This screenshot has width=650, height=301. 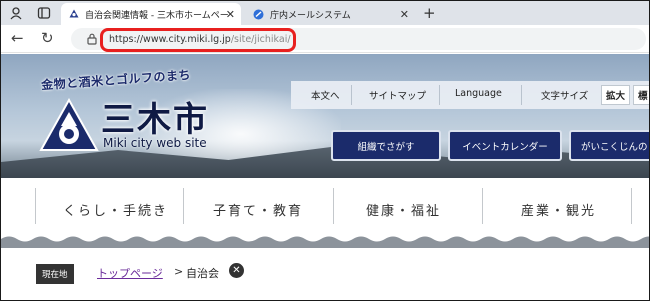 I want to click on tab-title: 庁内メールシステム, so click(x=310, y=15).